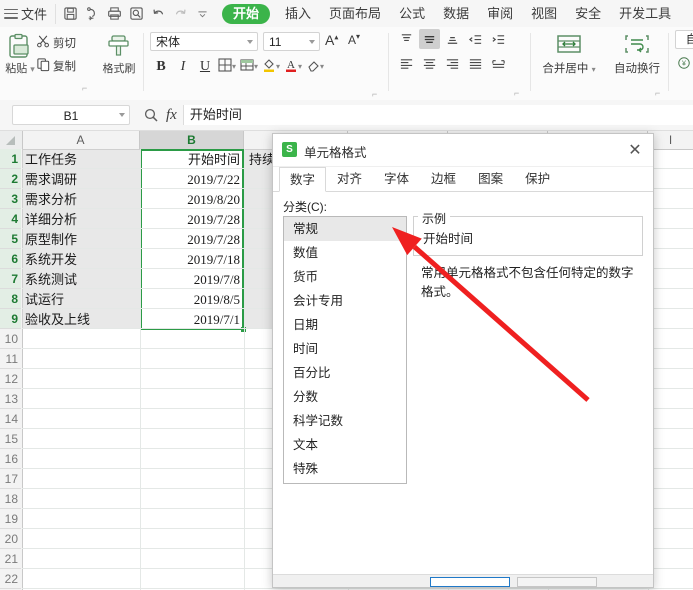  Describe the element at coordinates (180, 14) in the screenshot. I see `redo-icon` at that location.